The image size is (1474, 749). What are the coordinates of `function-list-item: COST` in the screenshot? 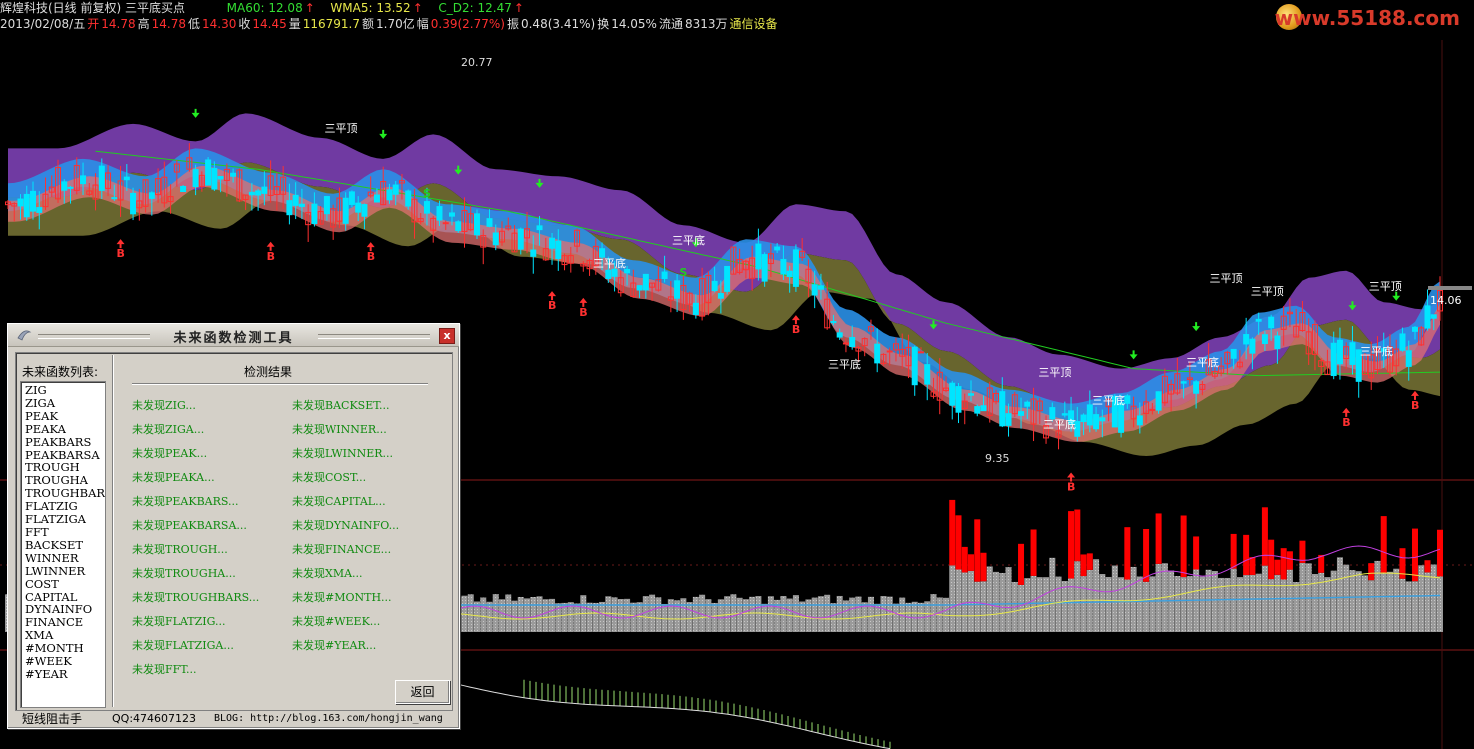 It's located at (65, 584).